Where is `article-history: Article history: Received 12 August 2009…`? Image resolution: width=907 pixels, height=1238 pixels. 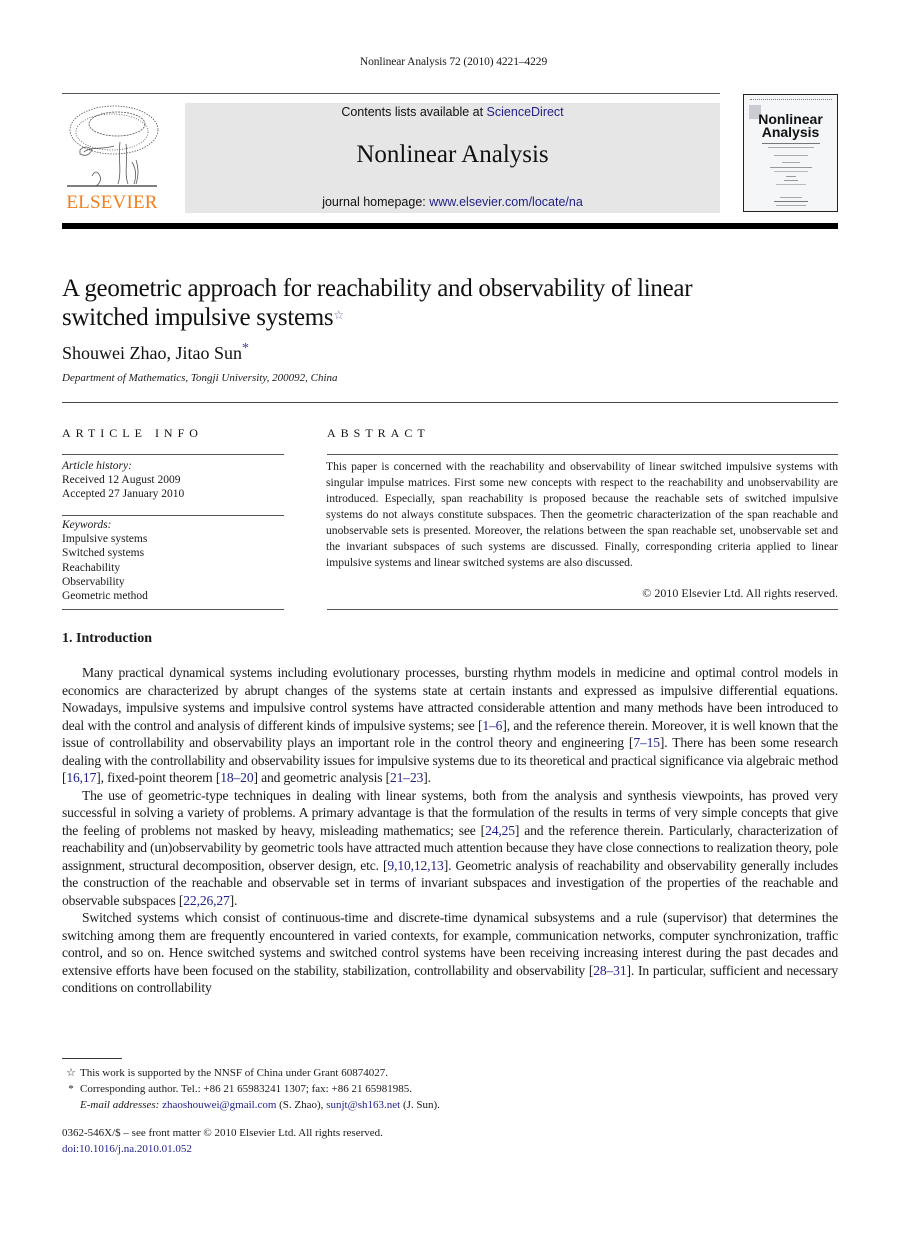 article-history: Article history: Received 12 August 2009… is located at coordinates (123, 480).